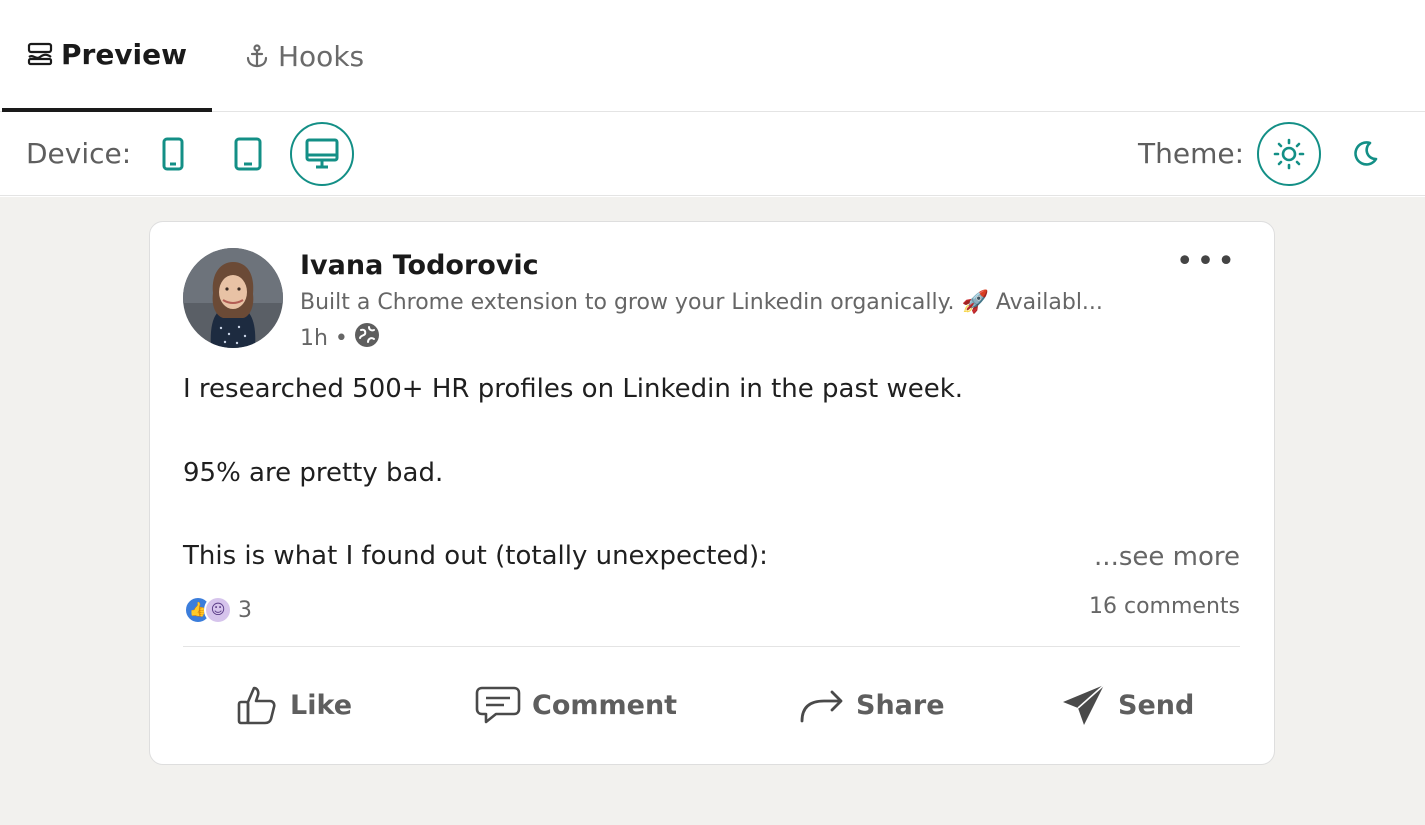  I want to click on reaction-count: 3, so click(245, 610).